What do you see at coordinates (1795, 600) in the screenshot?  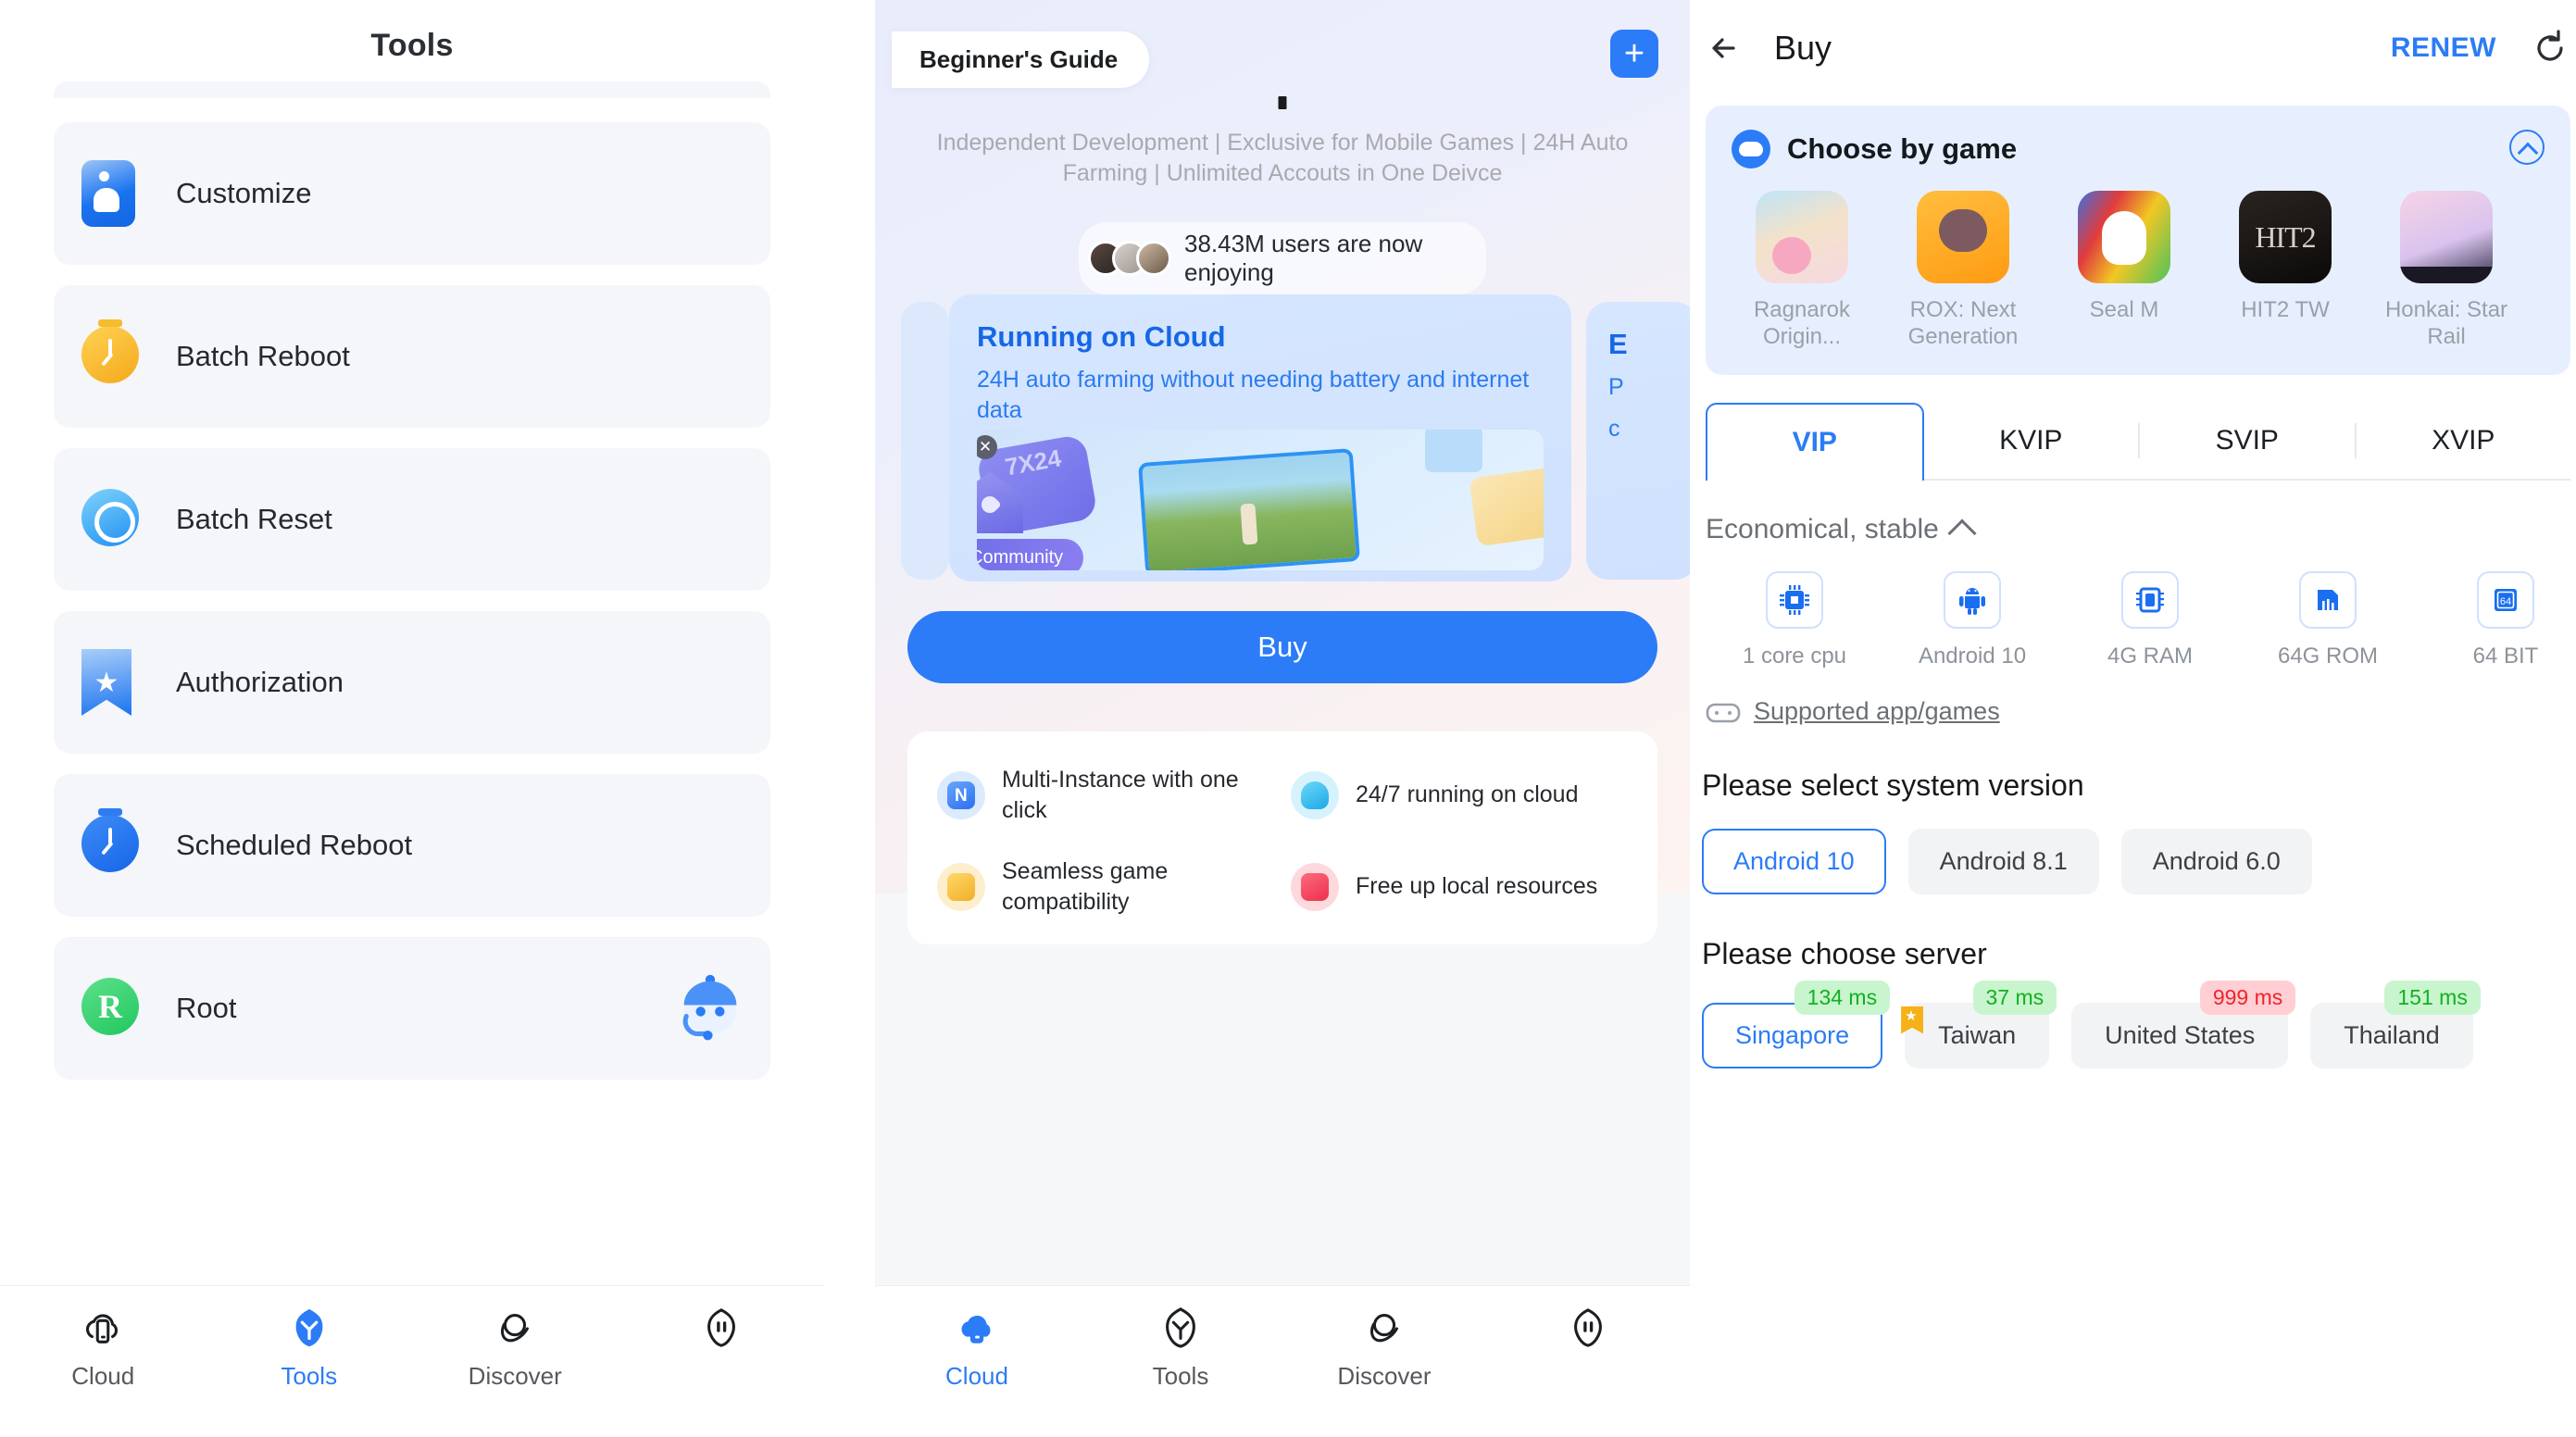 I see `cpu-icon` at bounding box center [1795, 600].